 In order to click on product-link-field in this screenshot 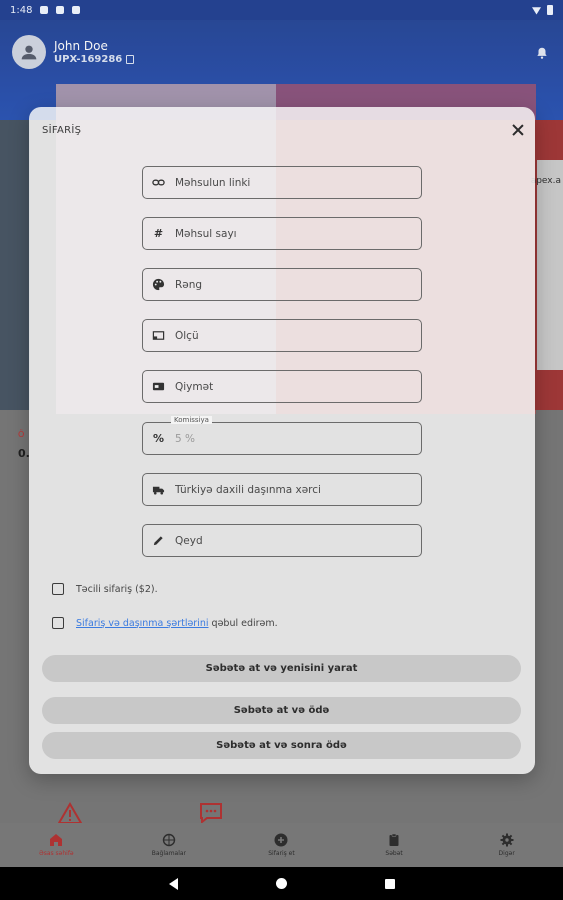, I will do `click(282, 182)`.